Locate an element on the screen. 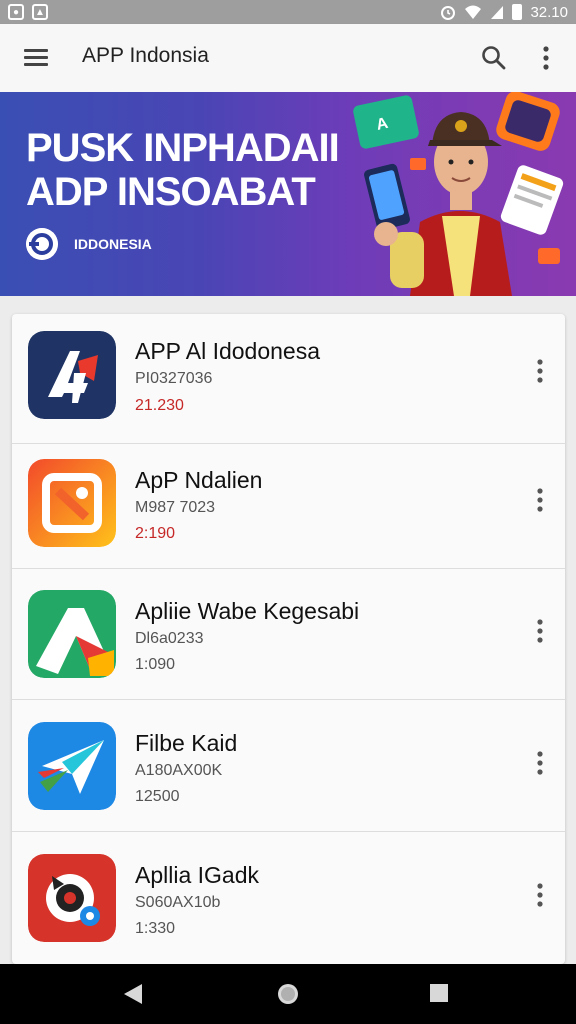 The image size is (576, 1024). app-subtitle: A180AX00K is located at coordinates (179, 770).